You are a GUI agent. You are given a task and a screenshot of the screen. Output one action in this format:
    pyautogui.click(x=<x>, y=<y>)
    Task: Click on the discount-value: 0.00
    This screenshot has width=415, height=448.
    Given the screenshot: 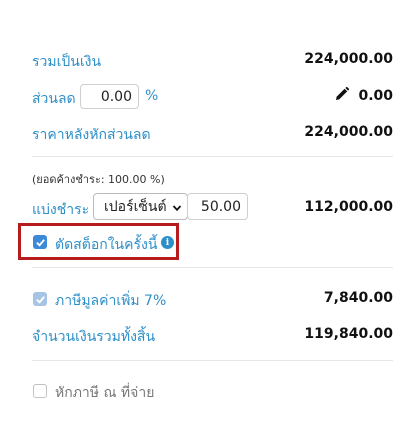 What is the action you would take?
    pyautogui.click(x=375, y=96)
    